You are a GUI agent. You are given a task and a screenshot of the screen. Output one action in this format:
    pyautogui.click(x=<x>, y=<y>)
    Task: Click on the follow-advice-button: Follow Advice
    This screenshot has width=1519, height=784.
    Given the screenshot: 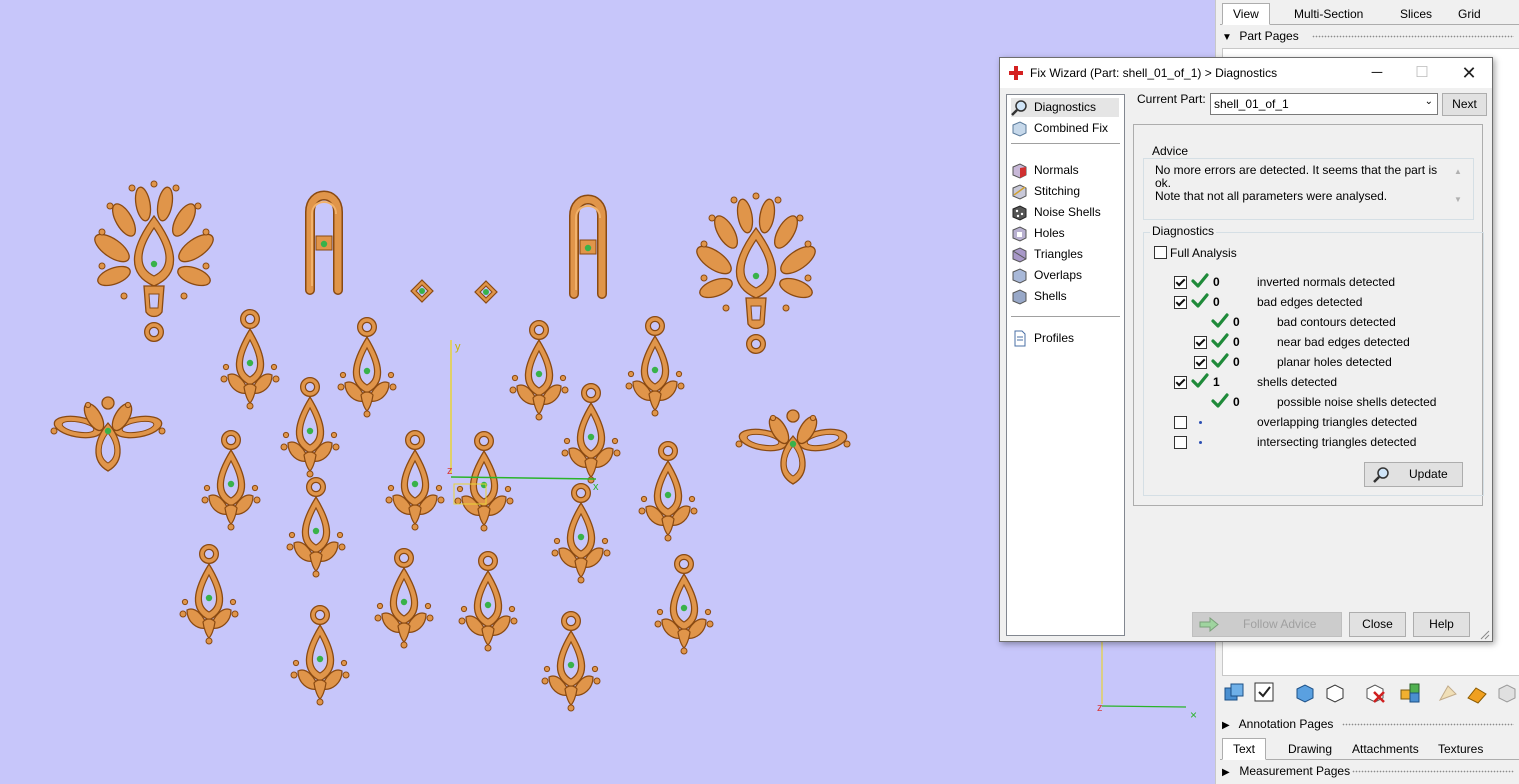 What is the action you would take?
    pyautogui.click(x=1267, y=624)
    